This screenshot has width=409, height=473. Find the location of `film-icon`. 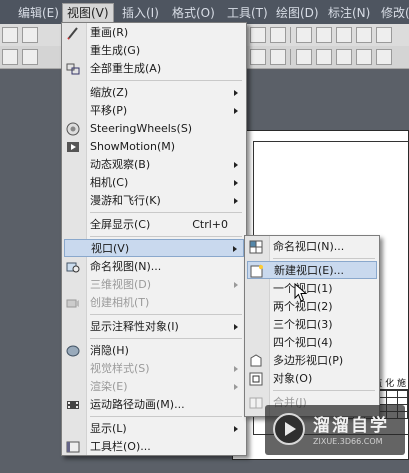

film-icon is located at coordinates (73, 405).